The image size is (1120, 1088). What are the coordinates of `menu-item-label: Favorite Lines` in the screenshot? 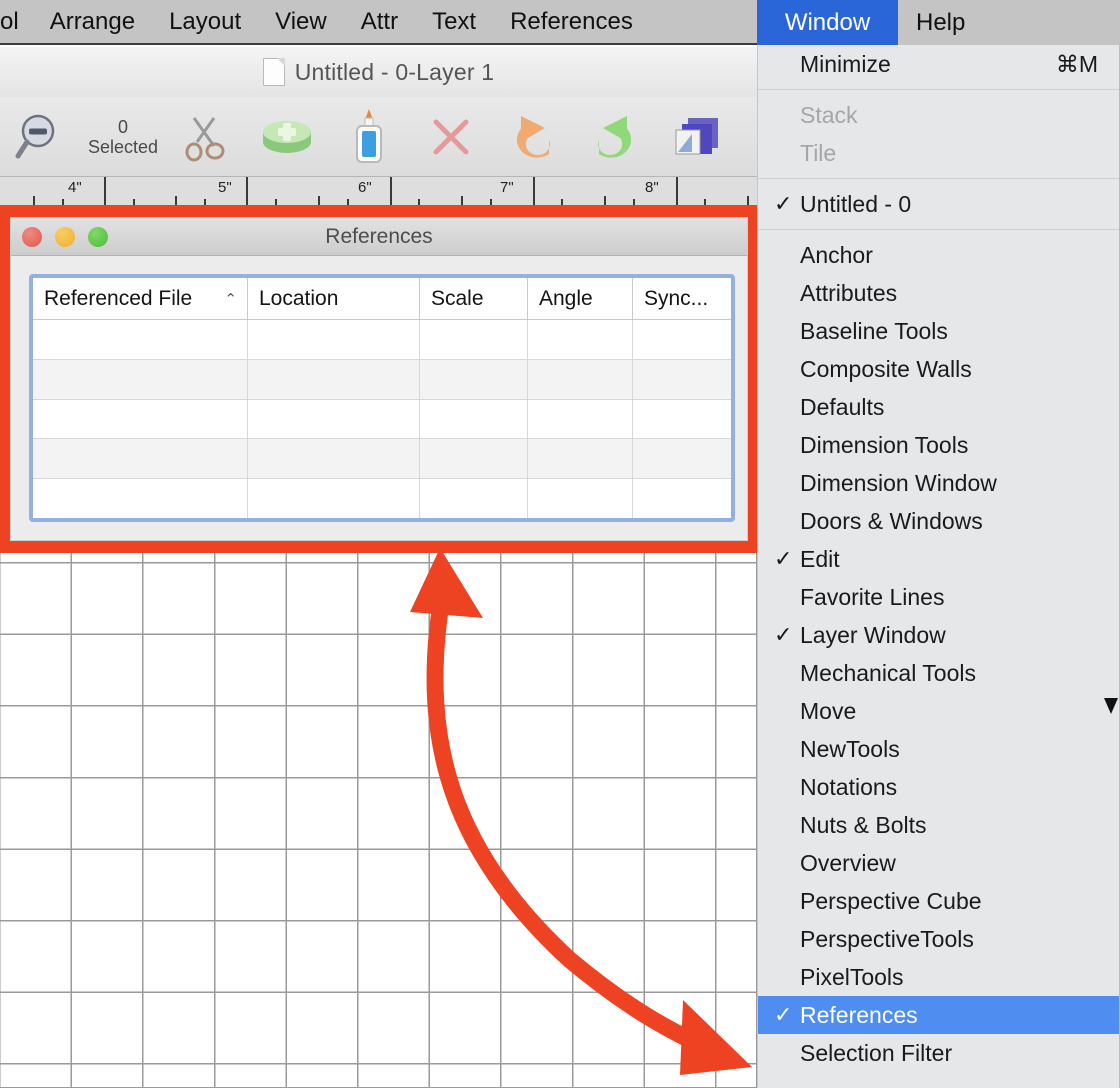 It's located at (872, 596).